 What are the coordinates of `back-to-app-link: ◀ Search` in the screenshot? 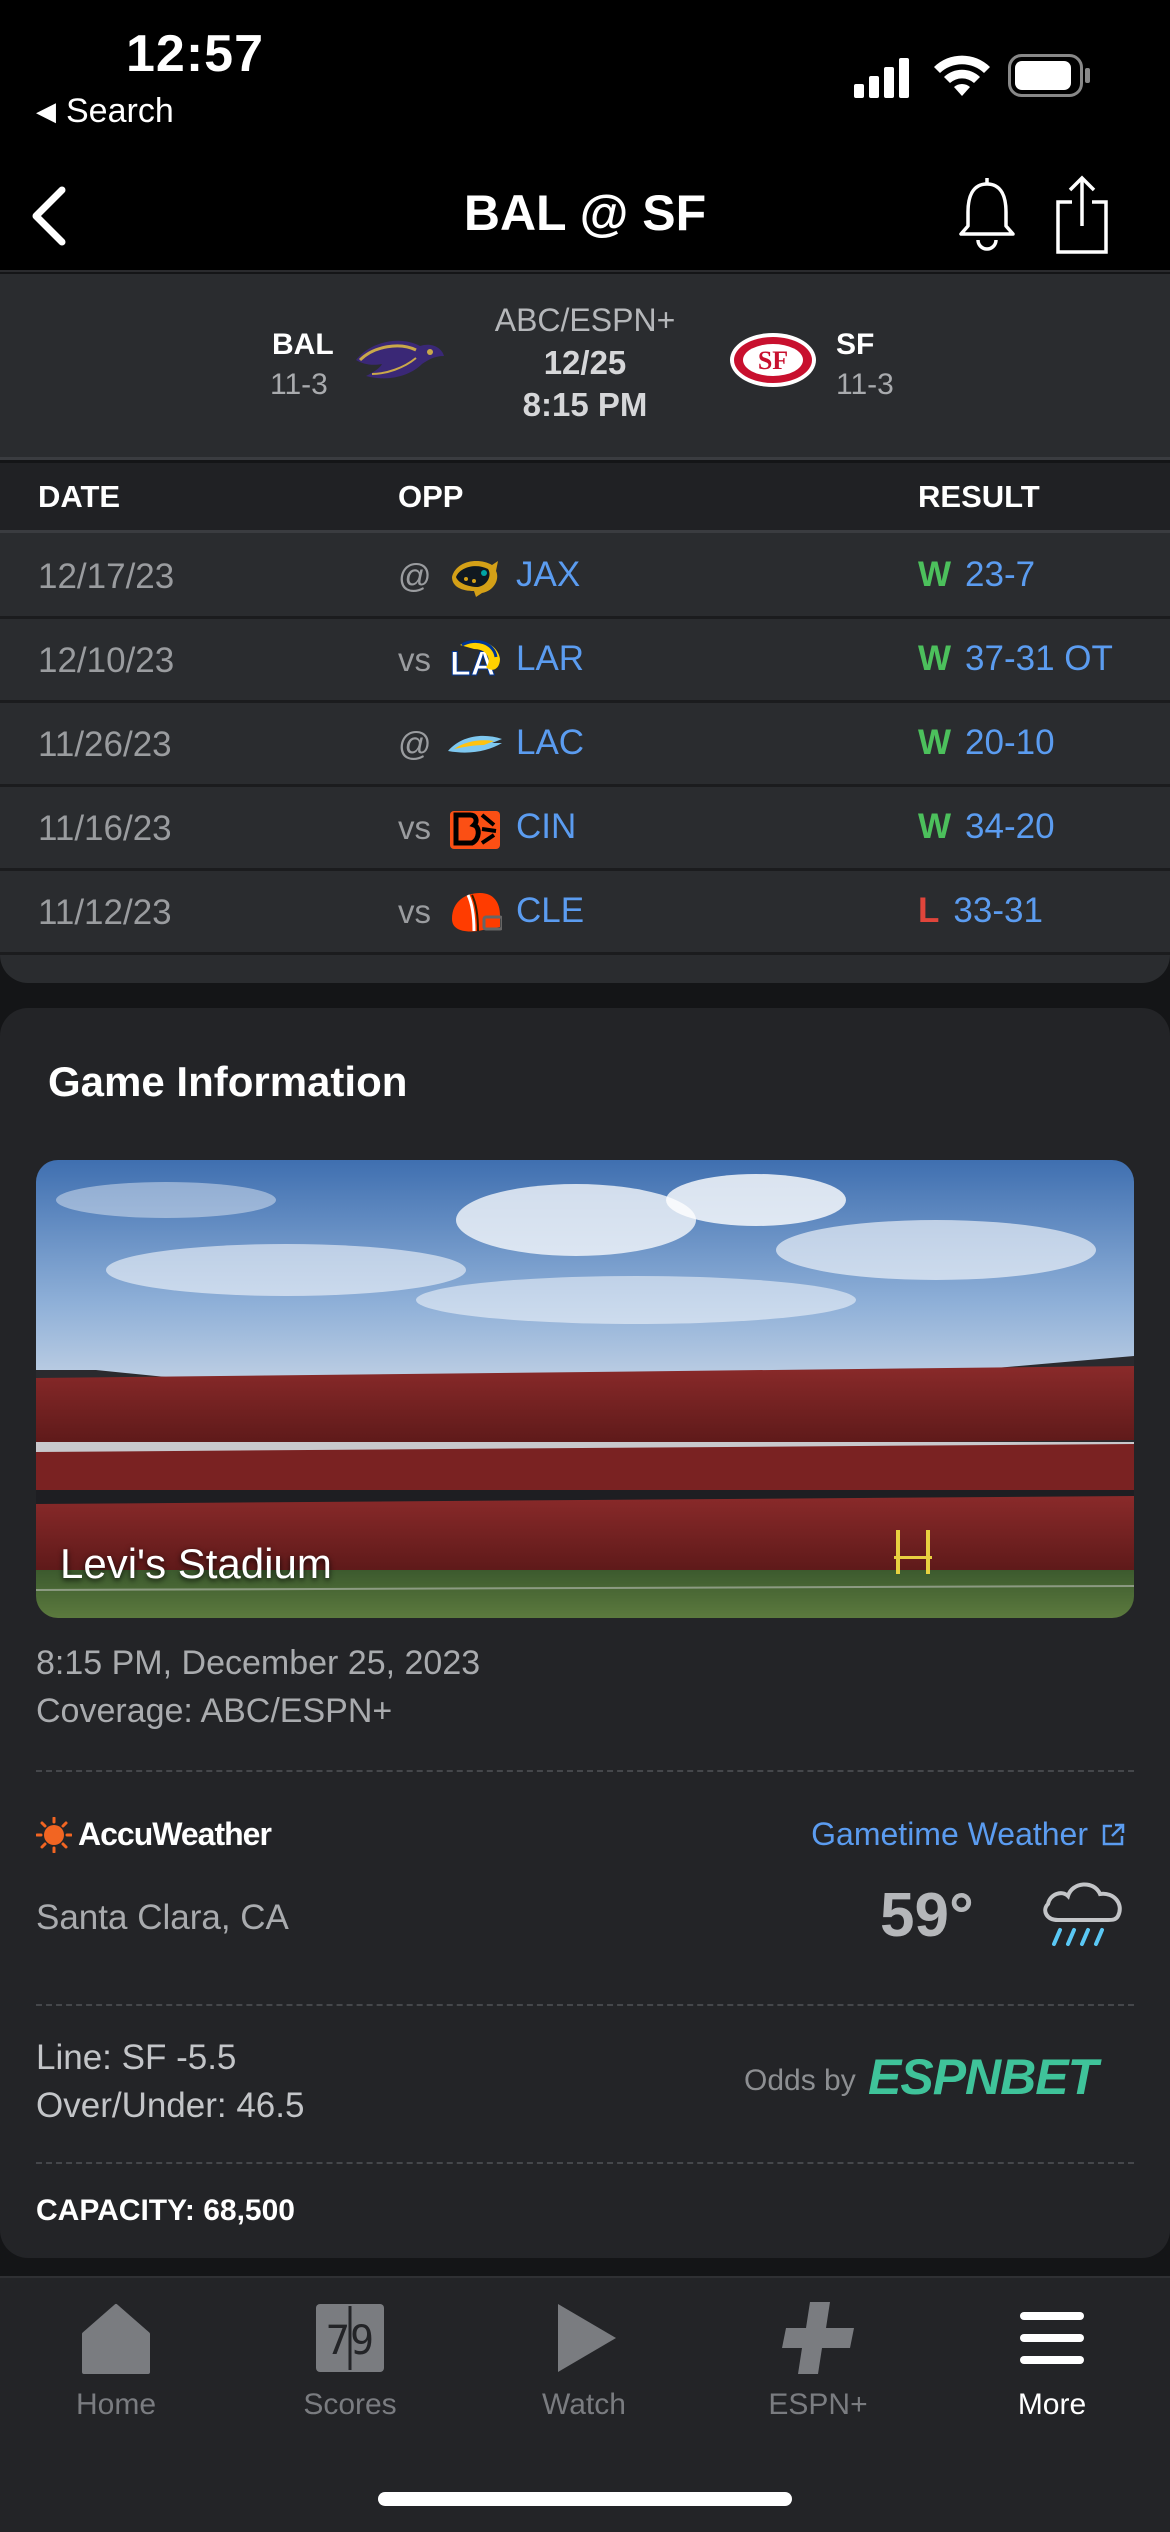 It's located at (105, 111).